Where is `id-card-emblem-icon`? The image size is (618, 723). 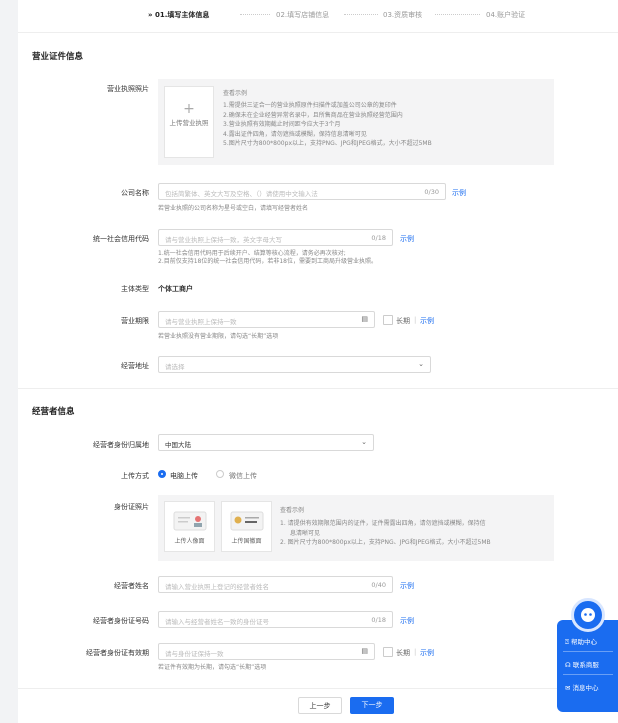
id-card-emblem-icon is located at coordinates (246, 521).